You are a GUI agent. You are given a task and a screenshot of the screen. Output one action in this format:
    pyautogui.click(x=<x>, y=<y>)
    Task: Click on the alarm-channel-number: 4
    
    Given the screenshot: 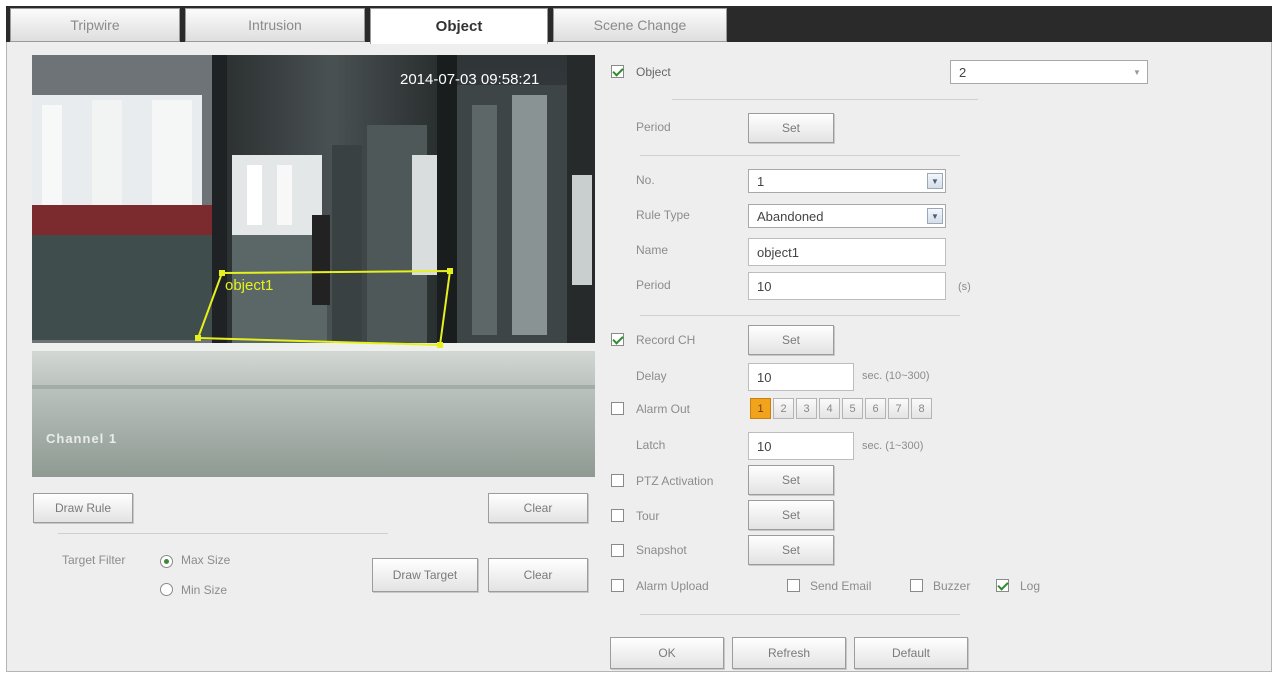 What is the action you would take?
    pyautogui.click(x=829, y=408)
    